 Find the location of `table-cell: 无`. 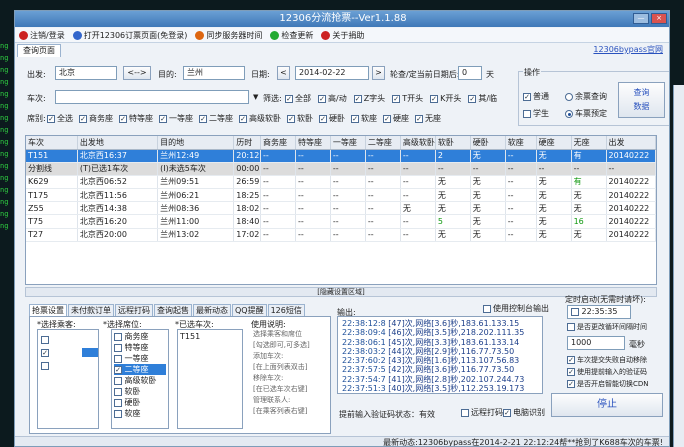

table-cell: 无 is located at coordinates (488, 156).